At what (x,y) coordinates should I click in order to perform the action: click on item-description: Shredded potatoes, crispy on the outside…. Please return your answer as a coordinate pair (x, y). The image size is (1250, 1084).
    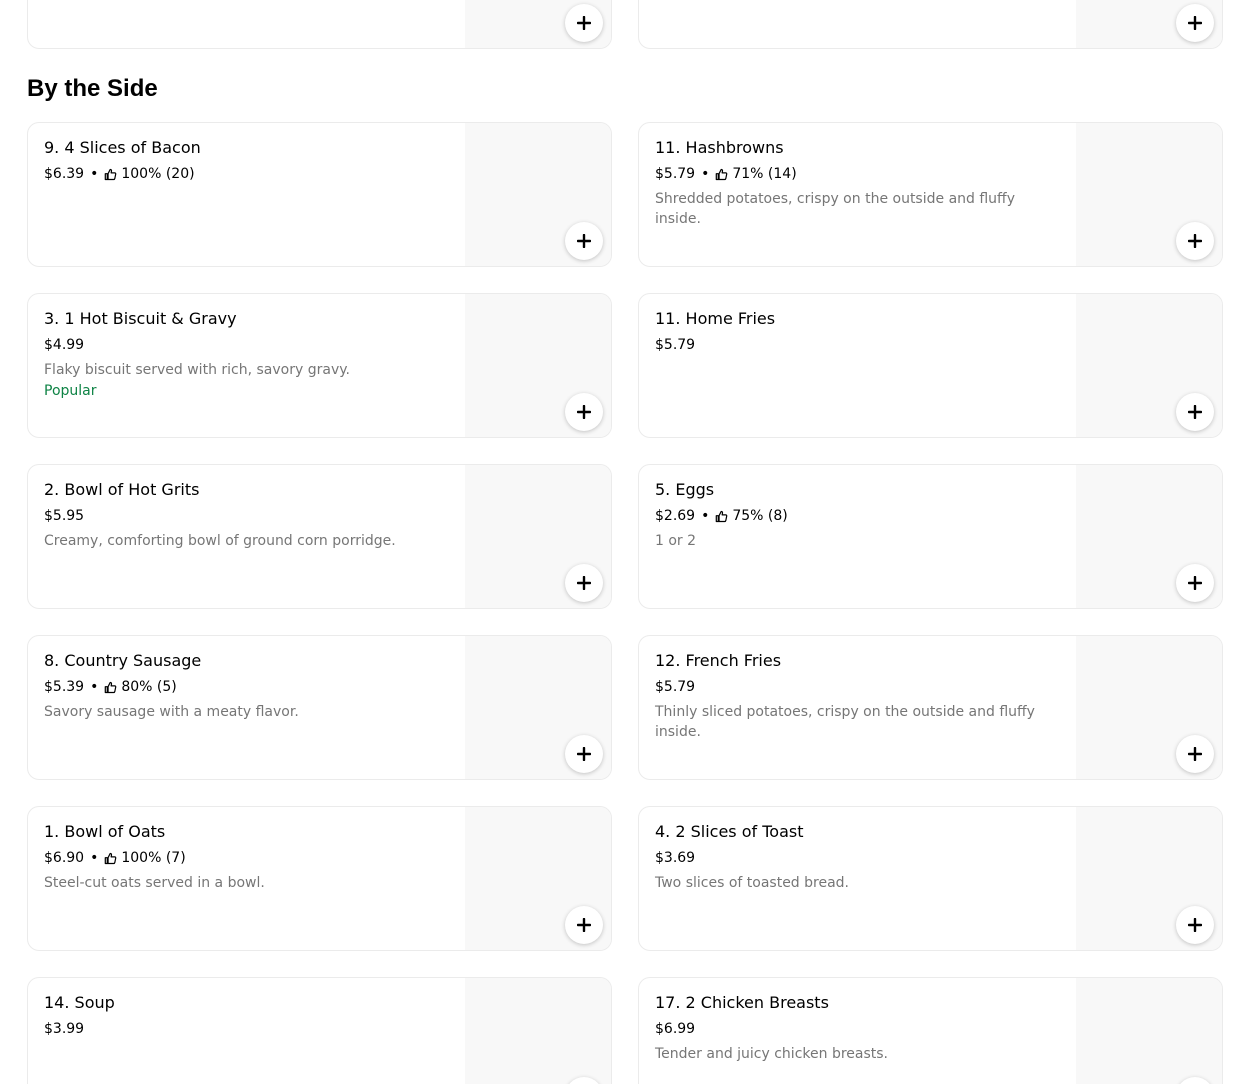
    Looking at the image, I should click on (835, 209).